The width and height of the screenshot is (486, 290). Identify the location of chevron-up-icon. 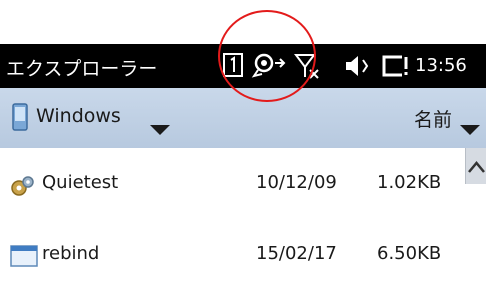
(476, 167).